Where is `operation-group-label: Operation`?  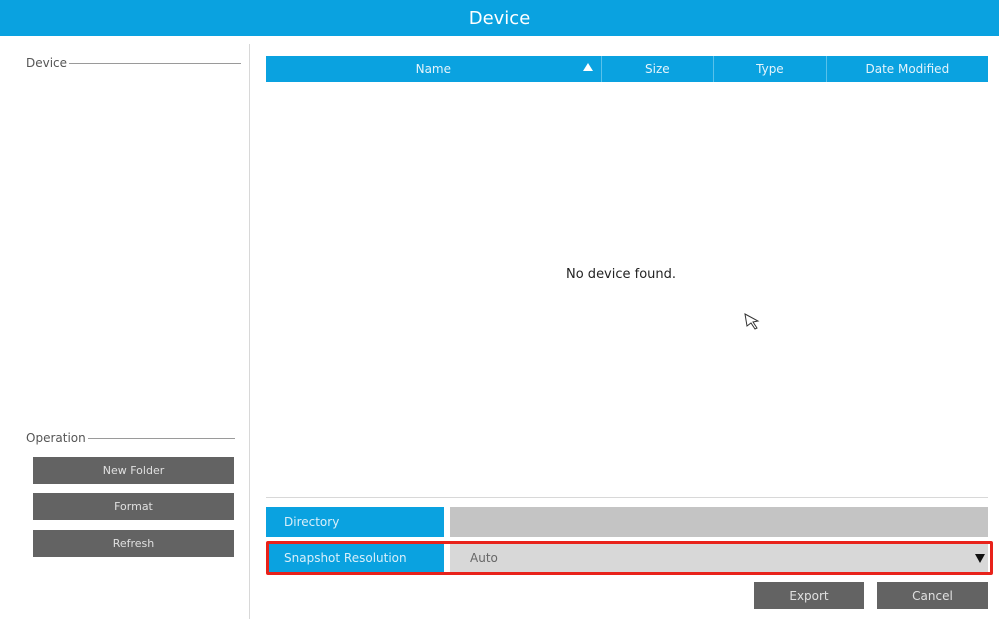 operation-group-label: Operation is located at coordinates (56, 438).